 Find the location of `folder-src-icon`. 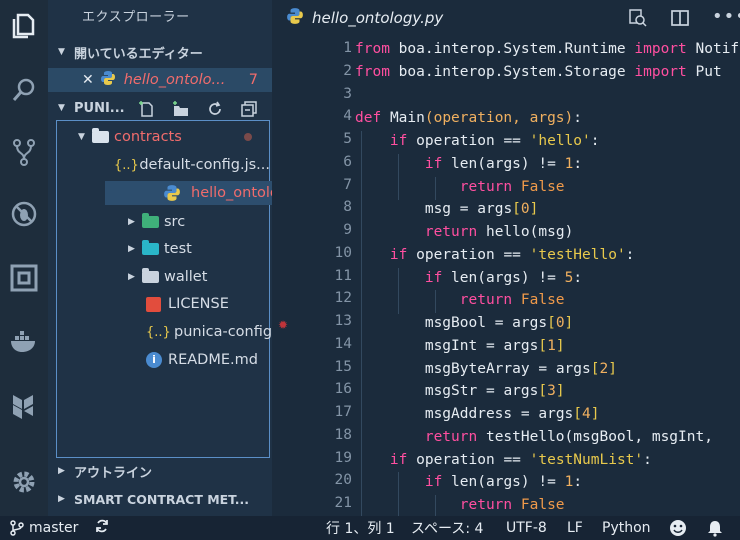

folder-src-icon is located at coordinates (153, 220).